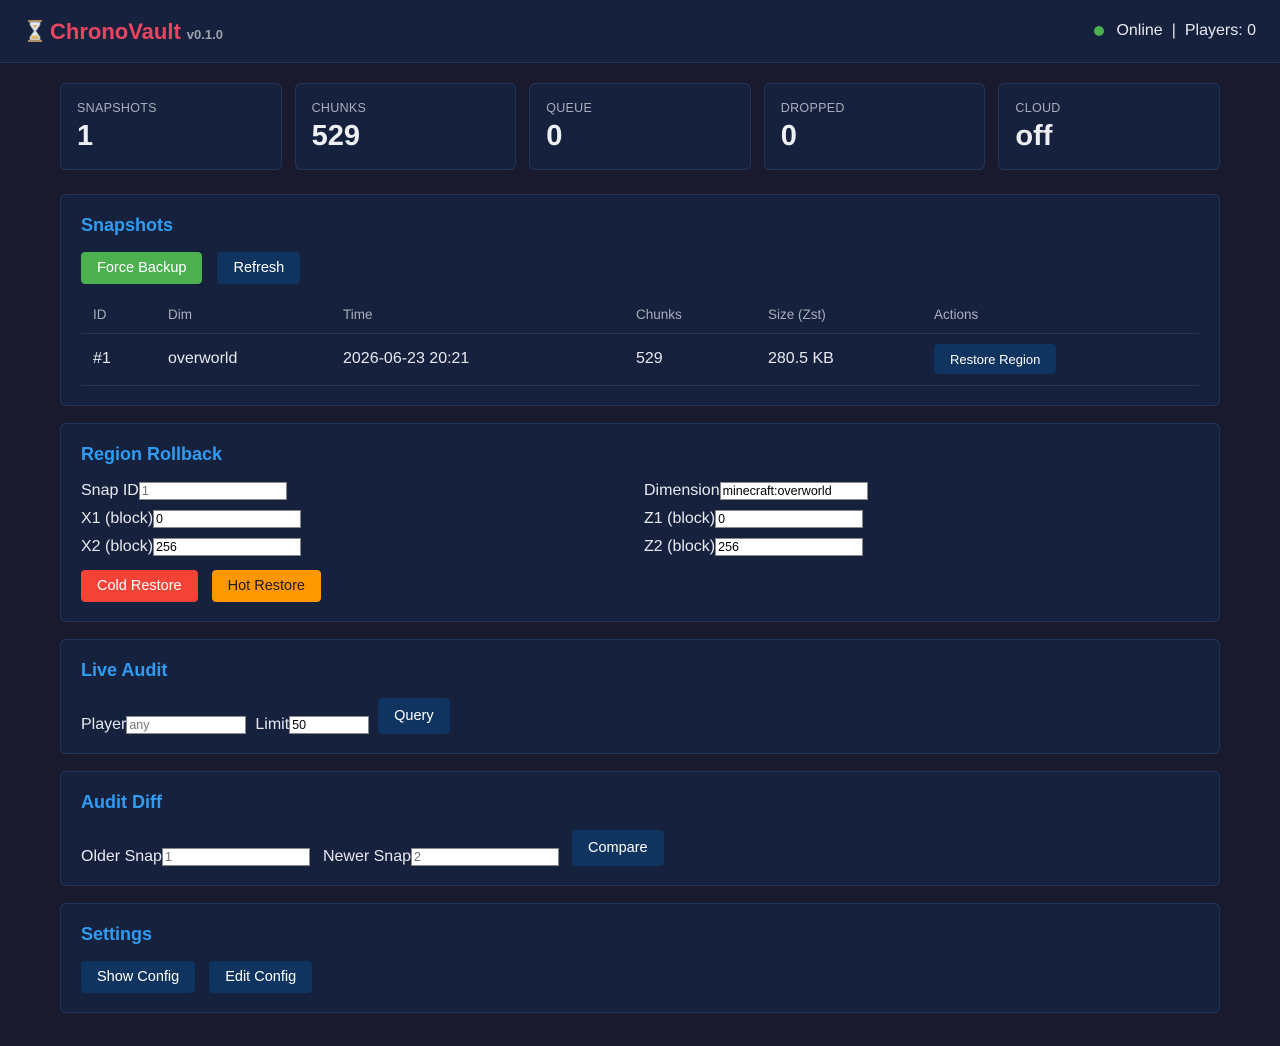 The height and width of the screenshot is (1046, 1280). Describe the element at coordinates (477, 359) in the screenshot. I see `snapshot-time: 2026-06-23 20:21` at that location.